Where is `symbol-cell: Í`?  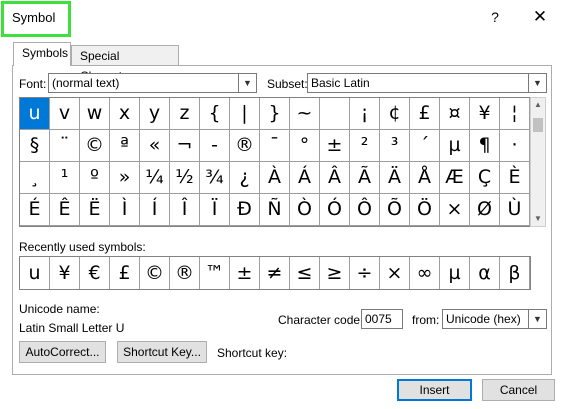 symbol-cell: Í is located at coordinates (155, 210).